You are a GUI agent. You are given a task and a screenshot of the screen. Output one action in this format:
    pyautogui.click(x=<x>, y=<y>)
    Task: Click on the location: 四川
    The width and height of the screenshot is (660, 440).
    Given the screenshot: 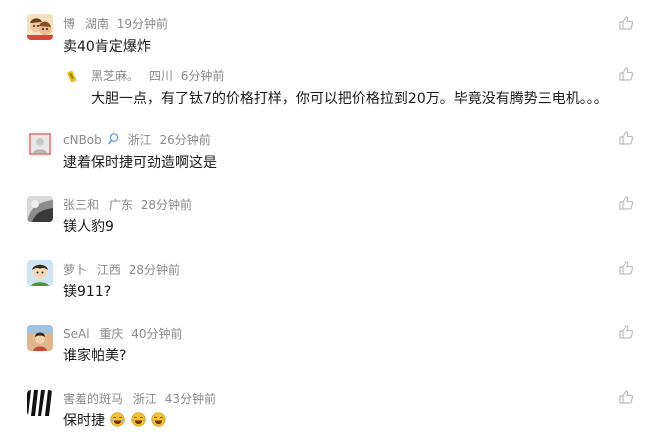 What is the action you would take?
    pyautogui.click(x=160, y=76)
    